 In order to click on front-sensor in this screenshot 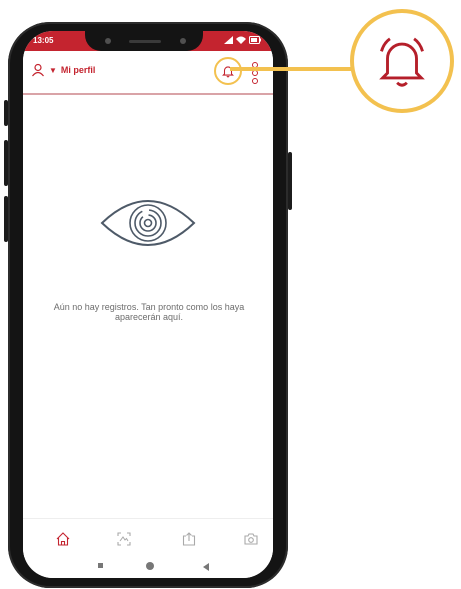, I will do `click(183, 41)`.